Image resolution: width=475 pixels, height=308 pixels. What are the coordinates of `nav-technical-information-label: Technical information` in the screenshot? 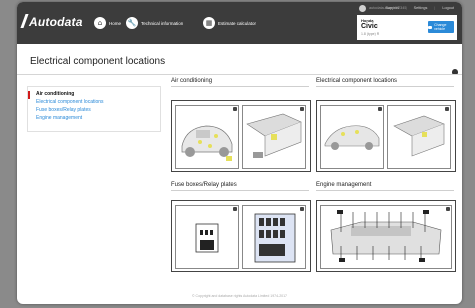 It's located at (162, 23).